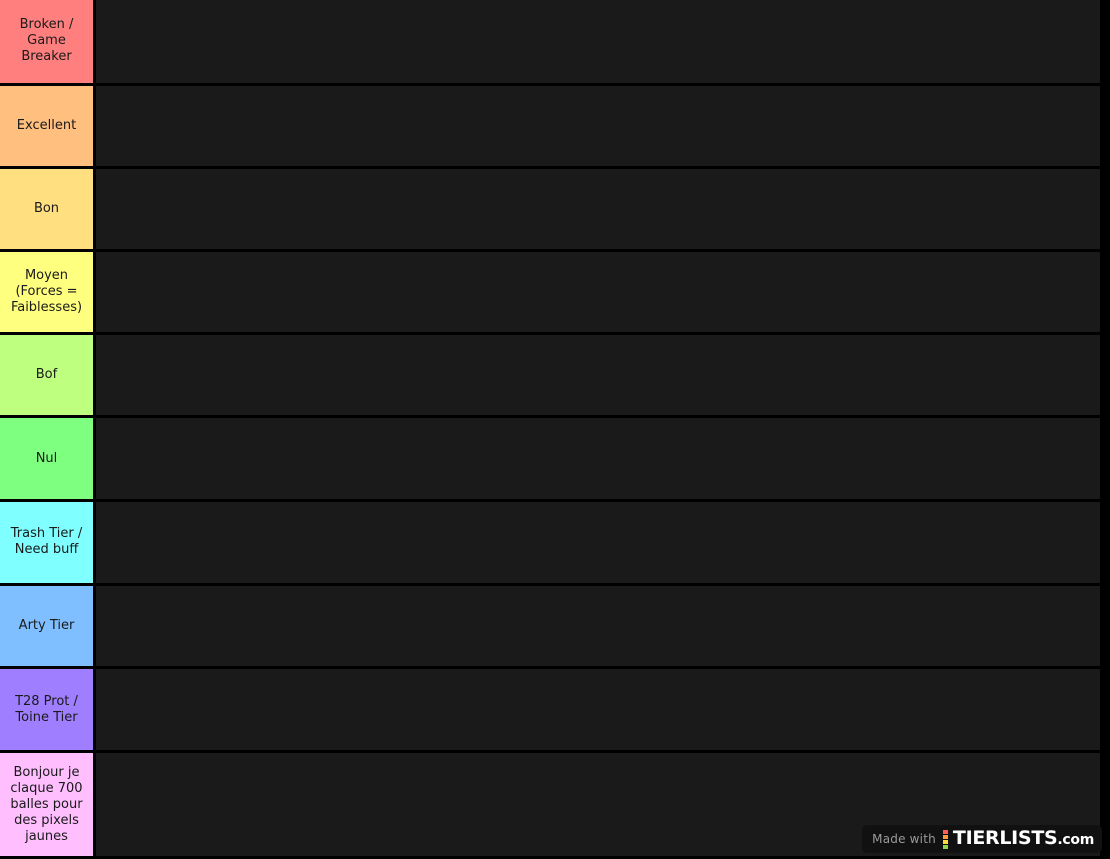 This screenshot has height=859, width=1110. I want to click on watermark-badge: Made with TIERLISTS.com, so click(982, 839).